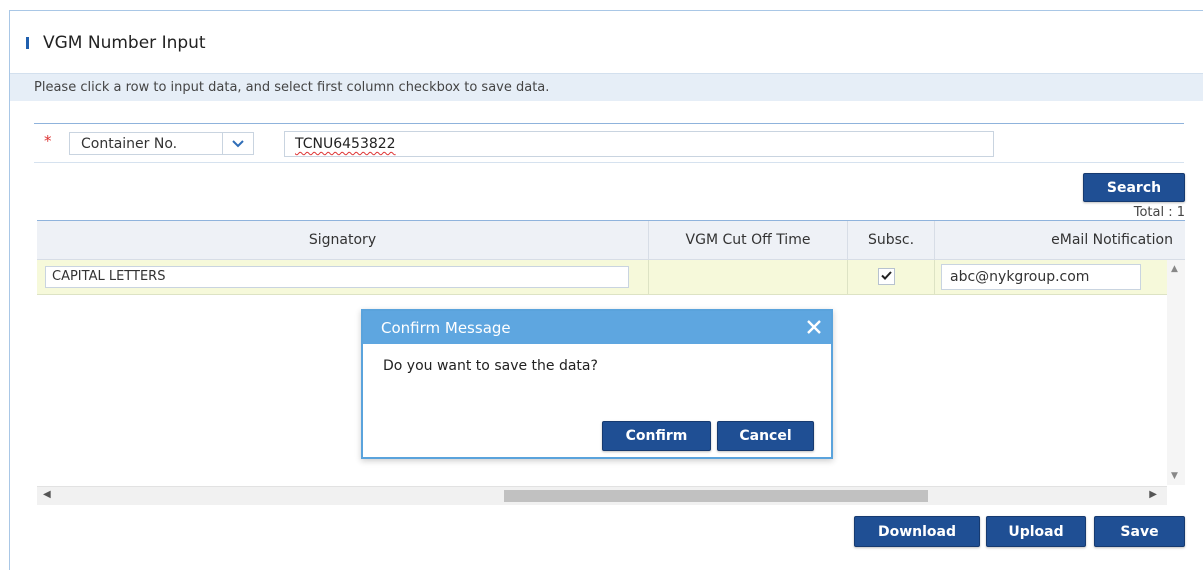 The height and width of the screenshot is (570, 1203). I want to click on close-icon, so click(814, 326).